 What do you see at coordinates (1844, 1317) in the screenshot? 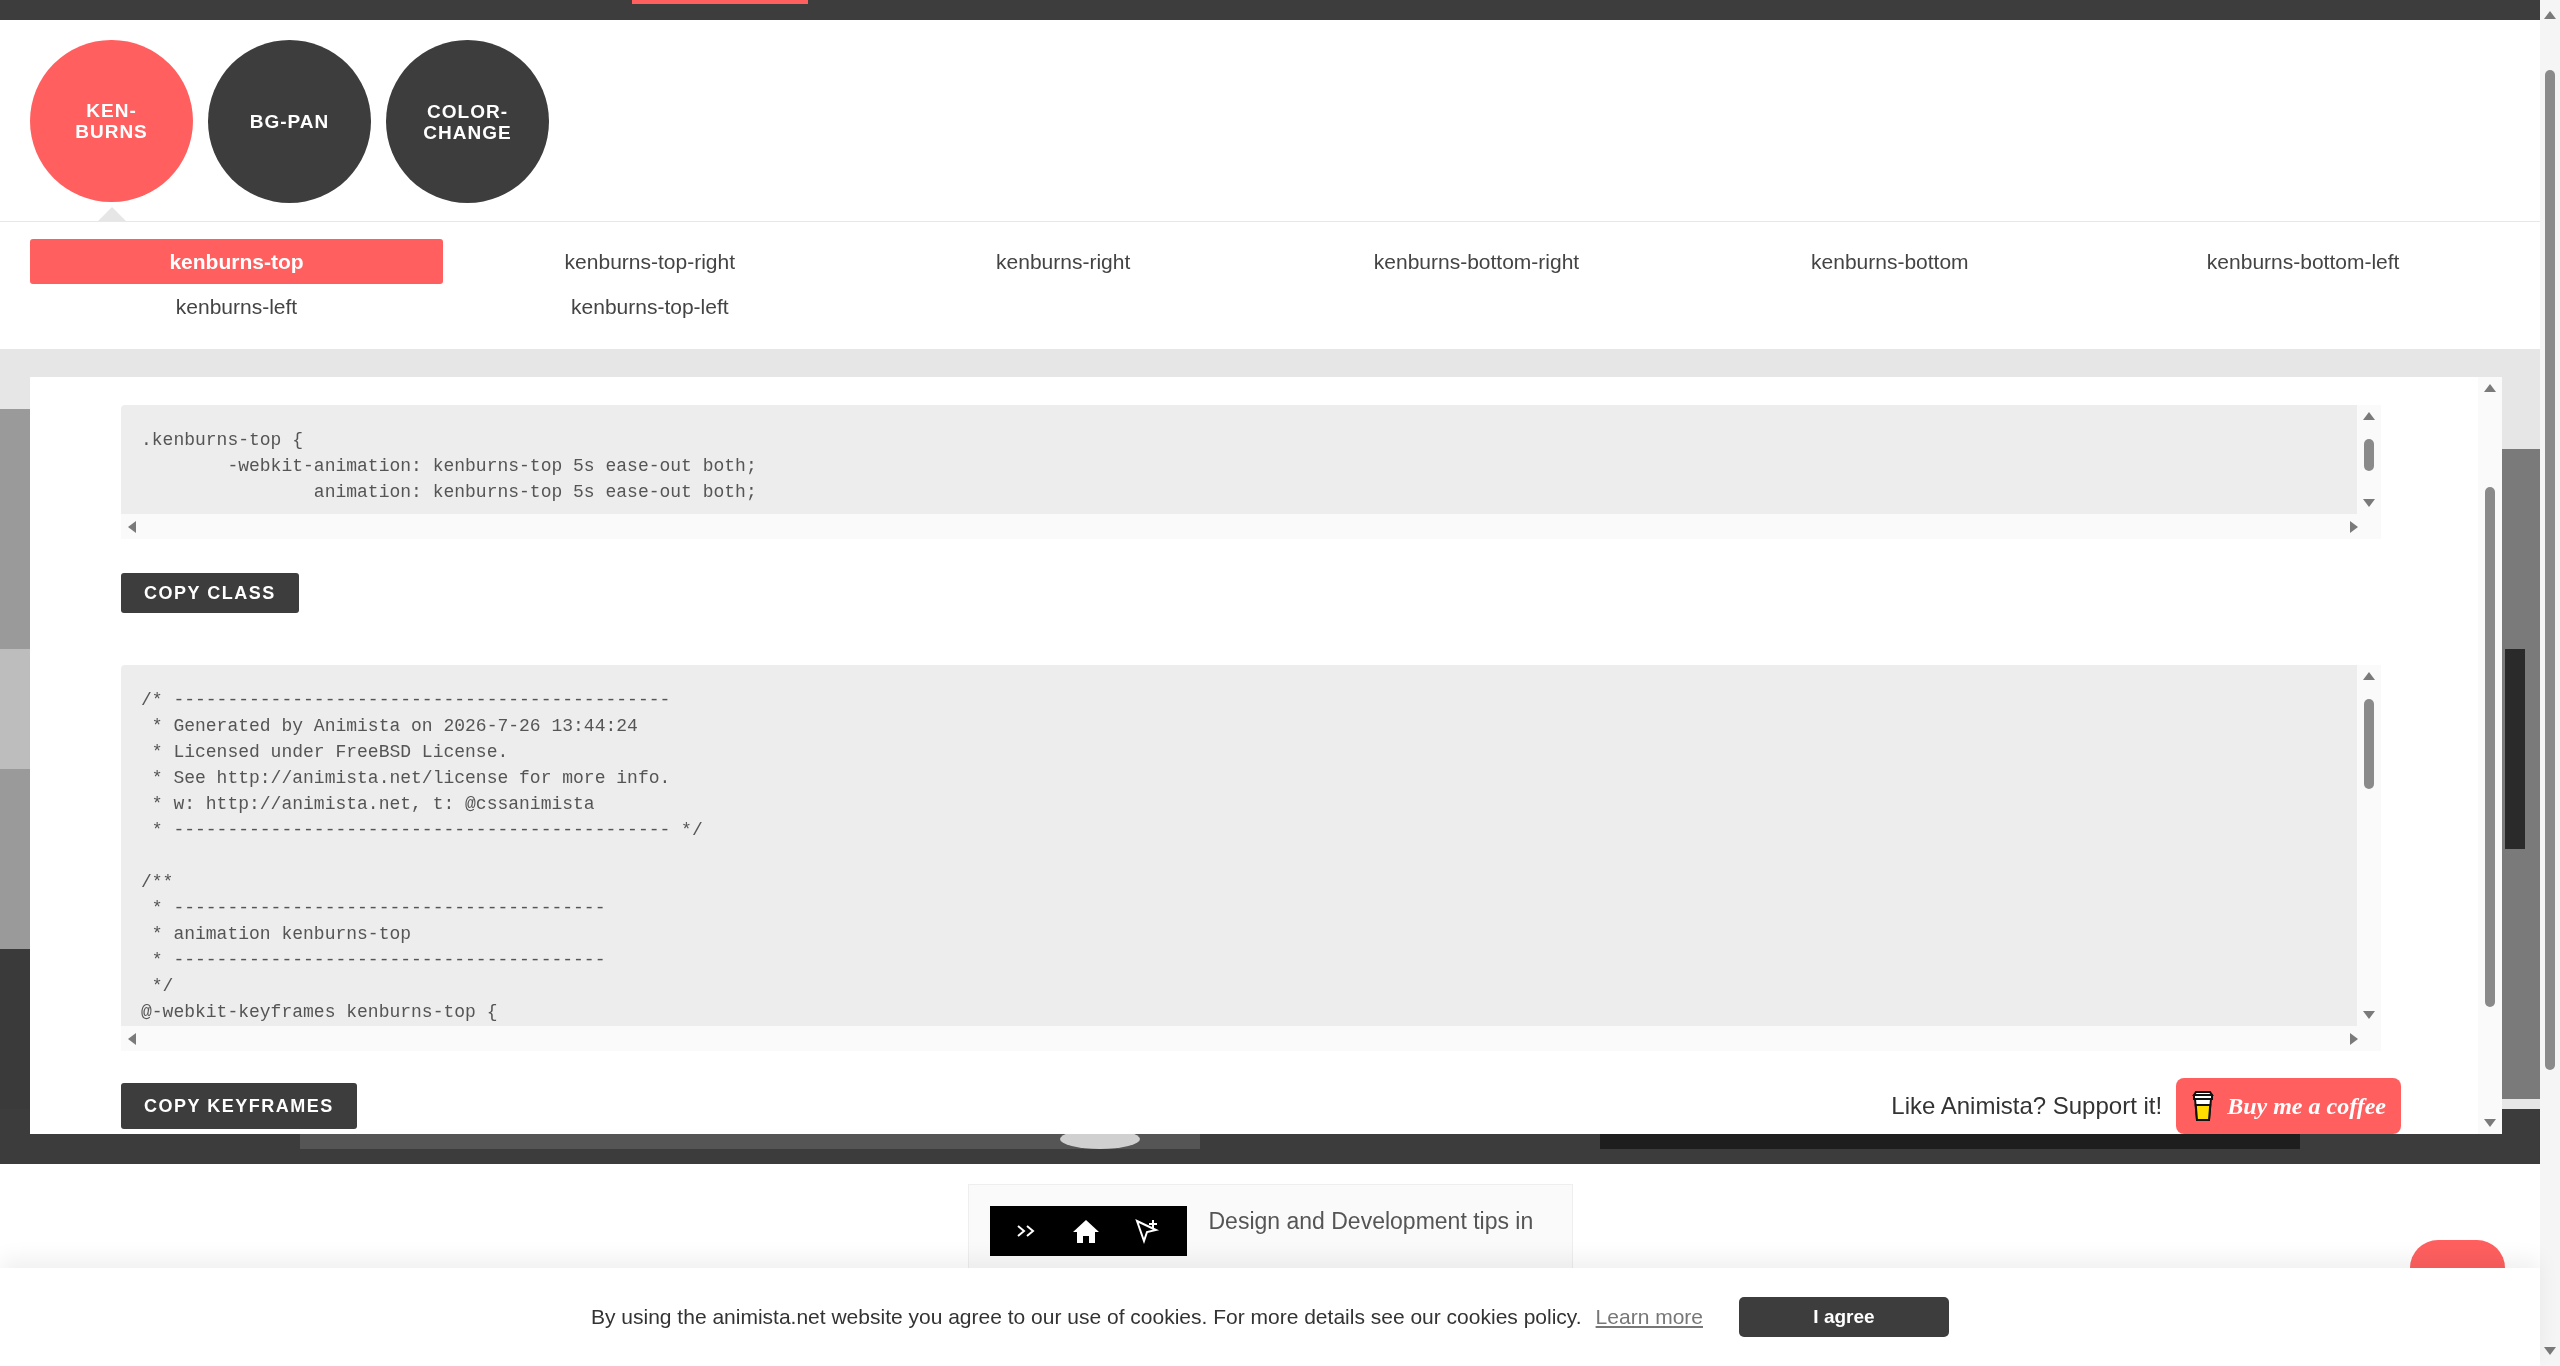
I see `agree-button: I agree` at bounding box center [1844, 1317].